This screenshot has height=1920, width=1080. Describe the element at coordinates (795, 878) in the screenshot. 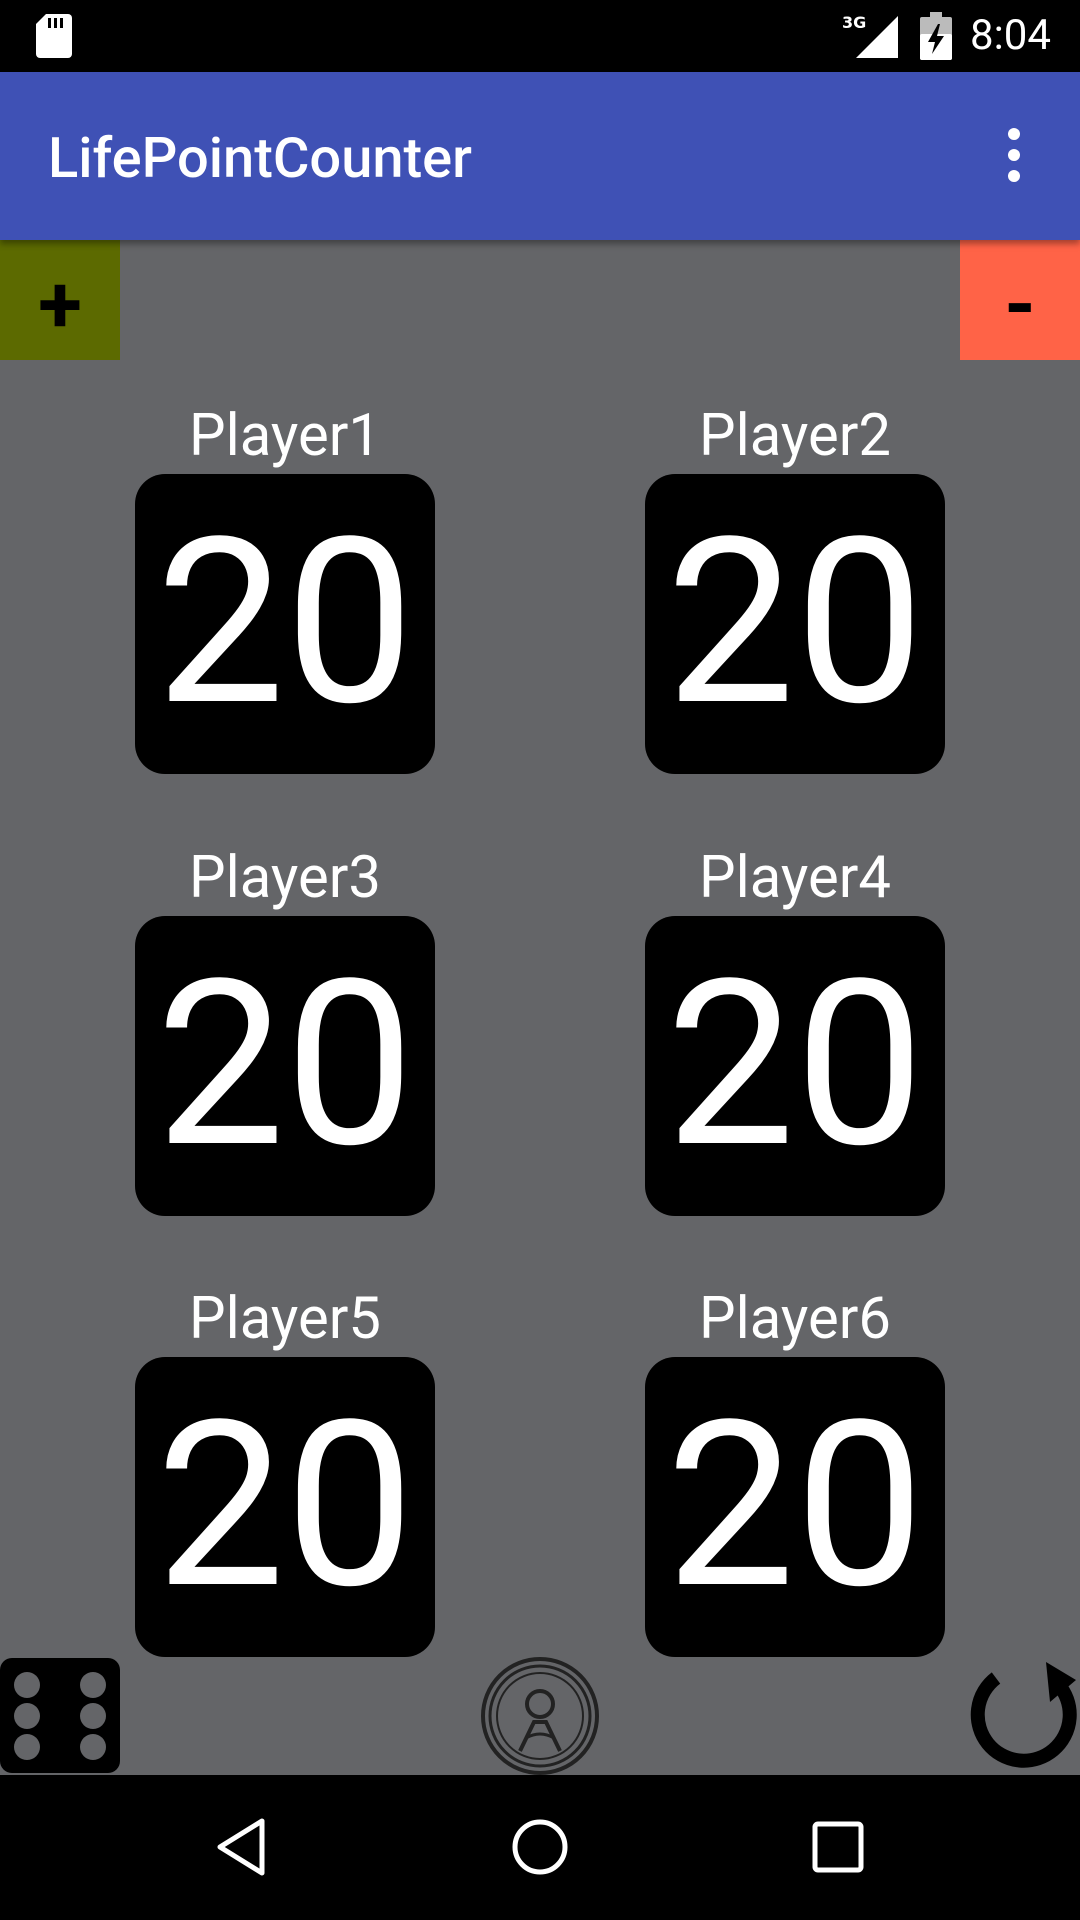

I see `player-name: Player4` at that location.